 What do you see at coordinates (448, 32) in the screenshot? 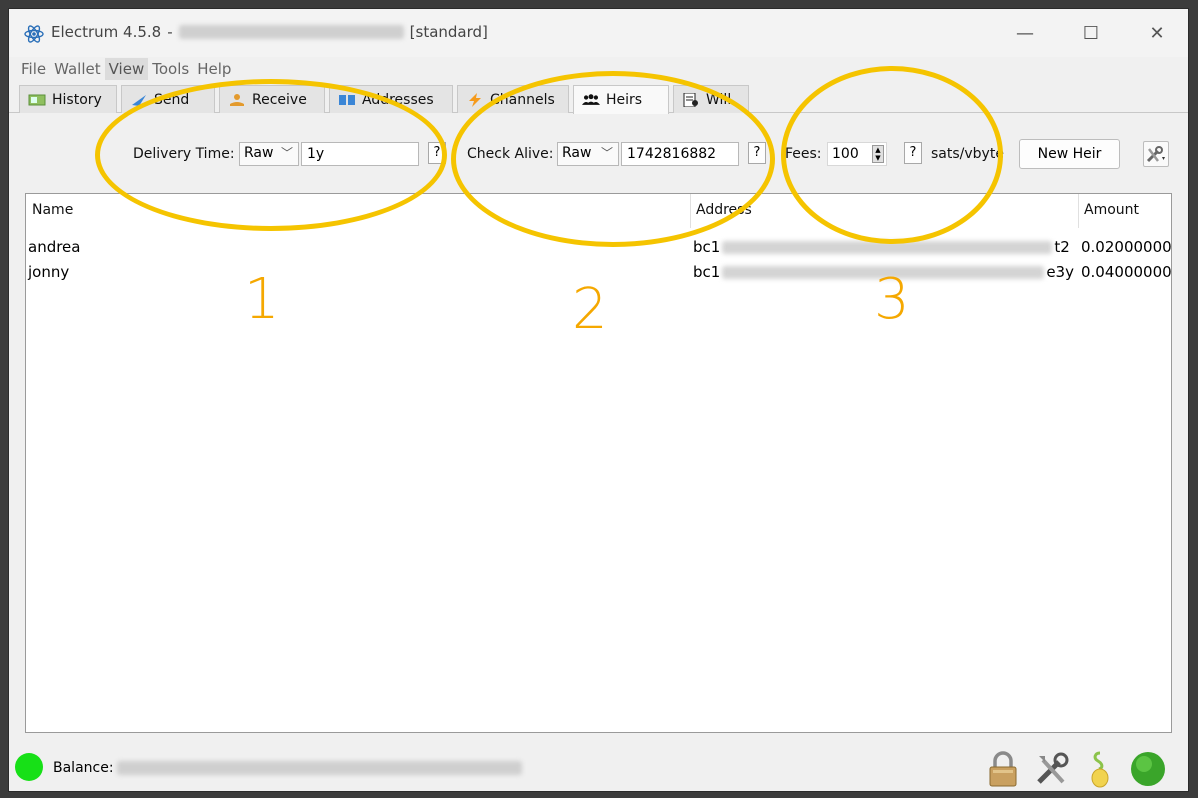
I see `wallet-mode: [standard]` at bounding box center [448, 32].